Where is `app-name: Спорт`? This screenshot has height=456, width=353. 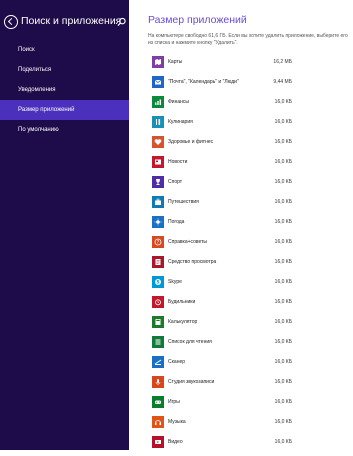 app-name: Спорт is located at coordinates (175, 182).